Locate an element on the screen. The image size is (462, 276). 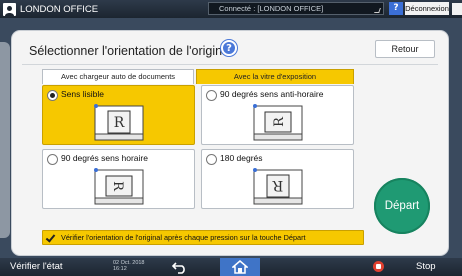
option-label: Sens lisible is located at coordinates (82, 94).